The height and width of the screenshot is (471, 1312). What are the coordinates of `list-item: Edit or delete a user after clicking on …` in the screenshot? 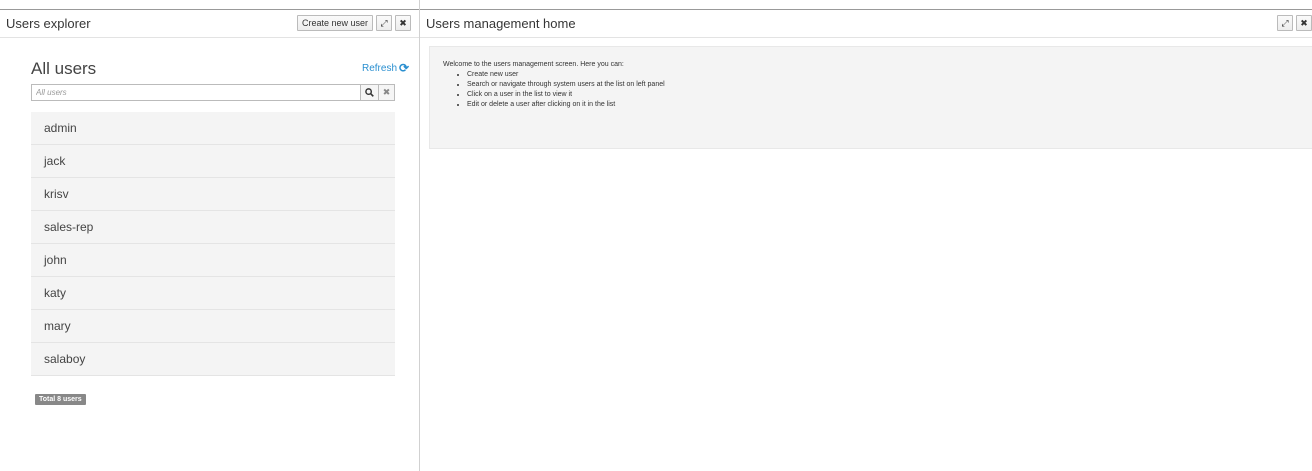 It's located at (886, 105).